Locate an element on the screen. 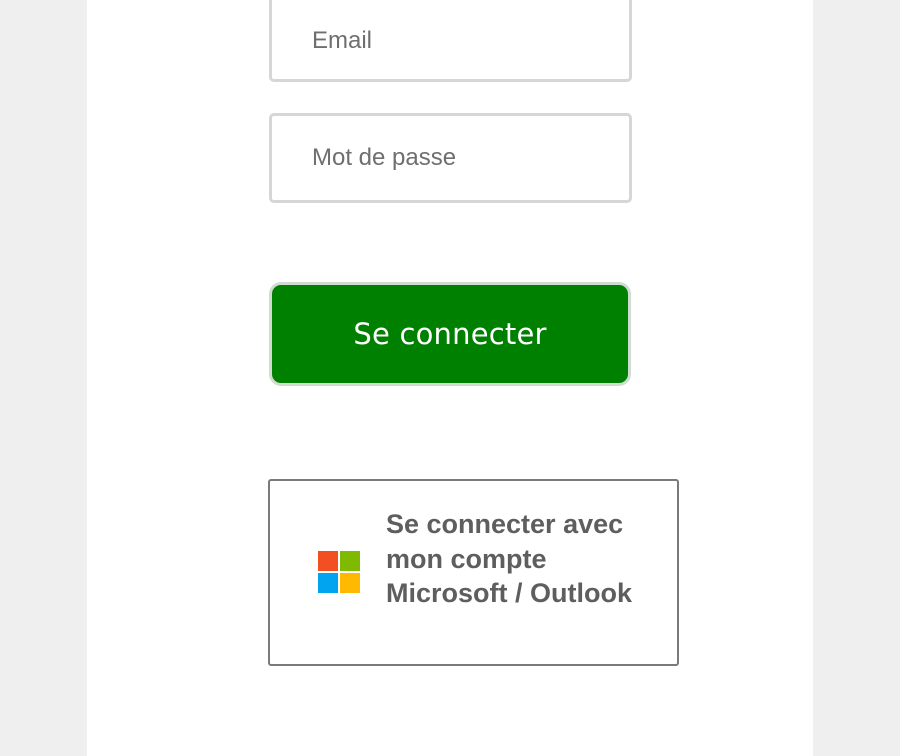 The image size is (900, 756). microsoft-logo-green-square is located at coordinates (350, 561).